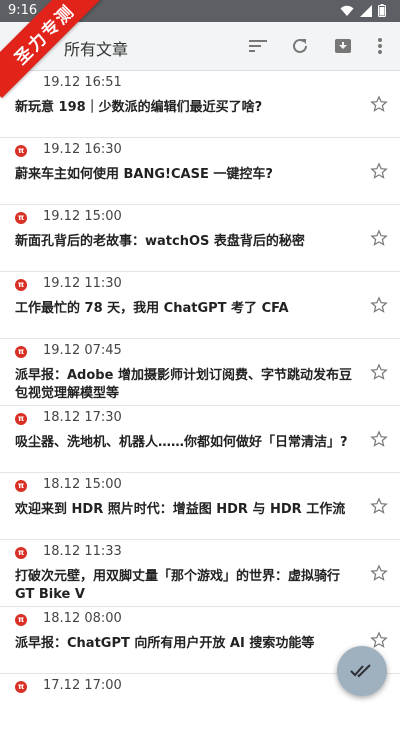 This screenshot has width=400, height=741. I want to click on signal-icon, so click(366, 10).